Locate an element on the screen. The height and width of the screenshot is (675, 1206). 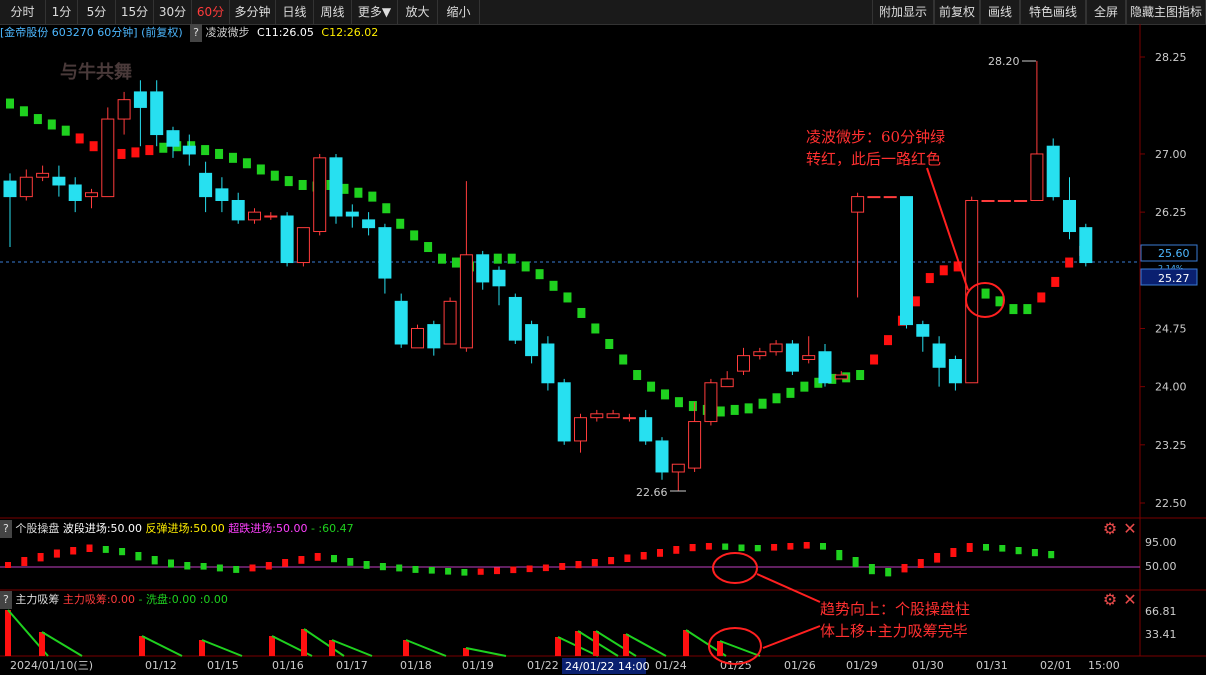
x-axis-label: 01/24 is located at coordinates (671, 665).